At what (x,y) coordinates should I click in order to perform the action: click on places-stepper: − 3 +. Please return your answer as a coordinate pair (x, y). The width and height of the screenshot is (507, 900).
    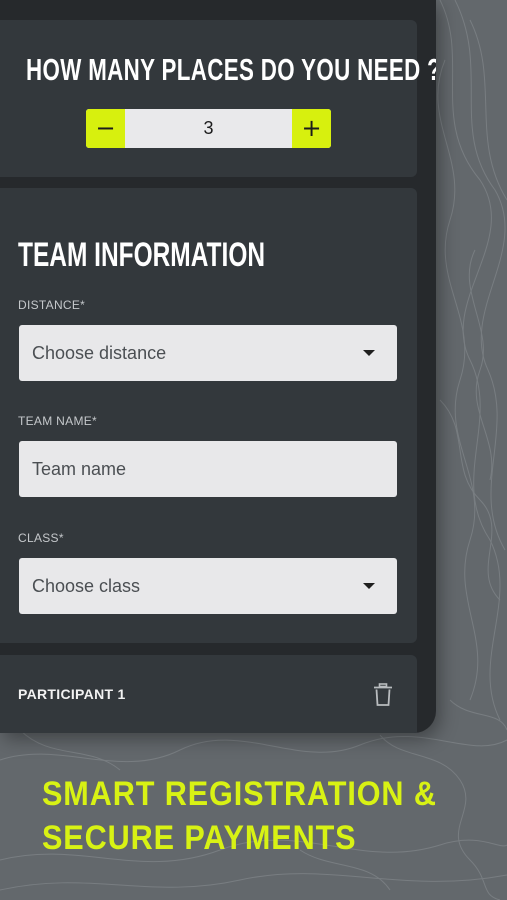
    Looking at the image, I should click on (208, 128).